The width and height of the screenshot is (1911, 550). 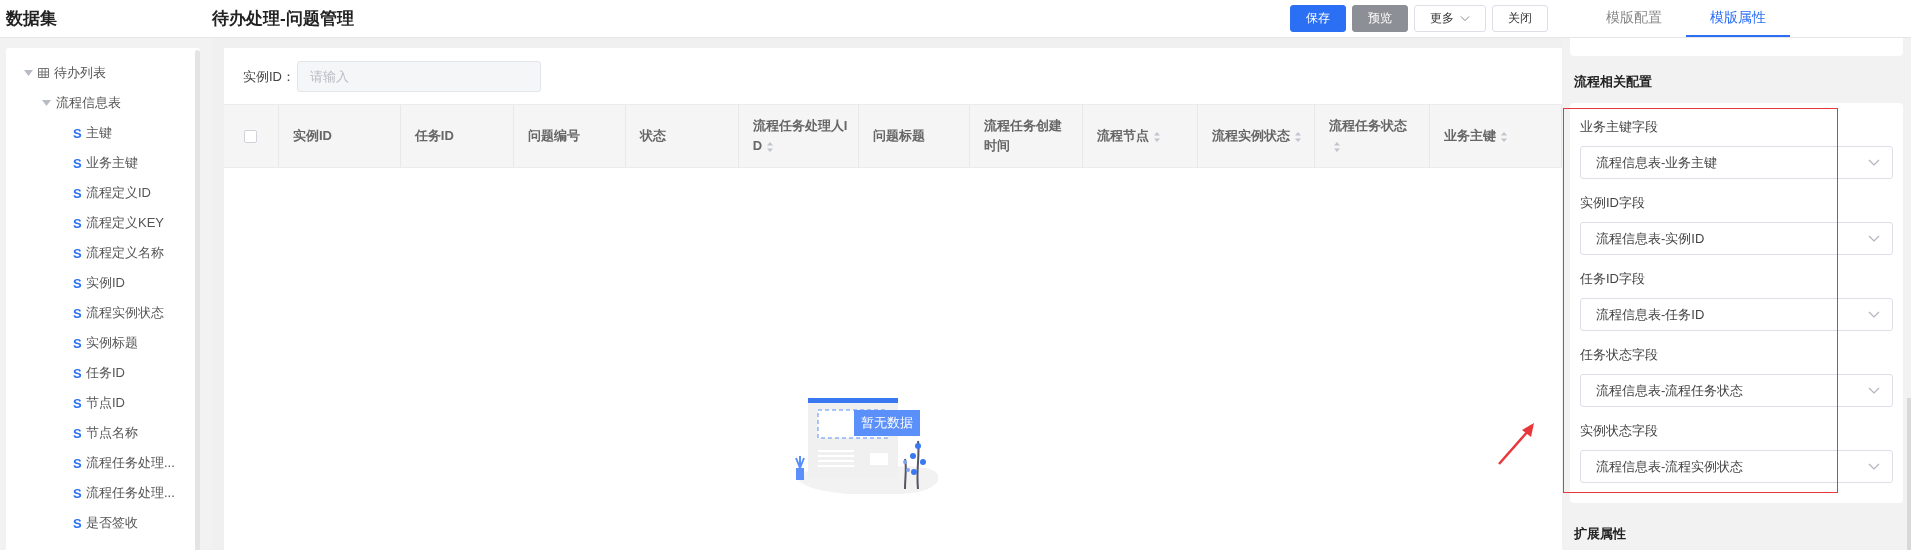 What do you see at coordinates (112, 523) in the screenshot?
I see `tree-item: 是否签收` at bounding box center [112, 523].